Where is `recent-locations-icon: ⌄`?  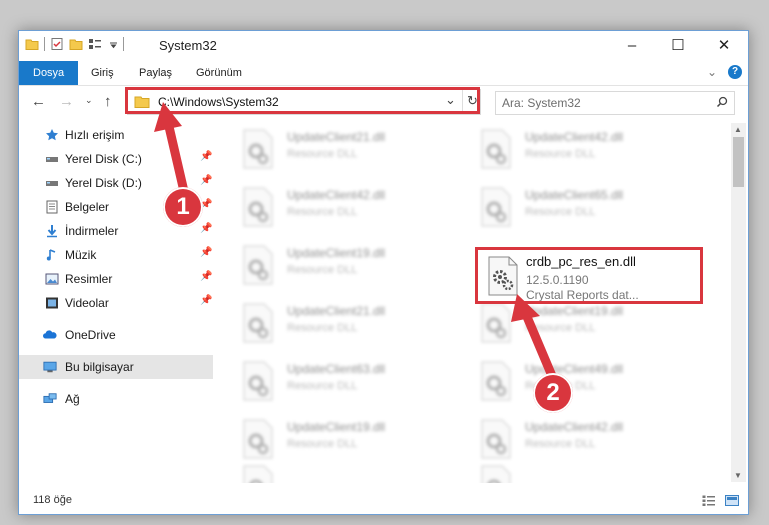
recent-locations-icon: ⌄ is located at coordinates (89, 100).